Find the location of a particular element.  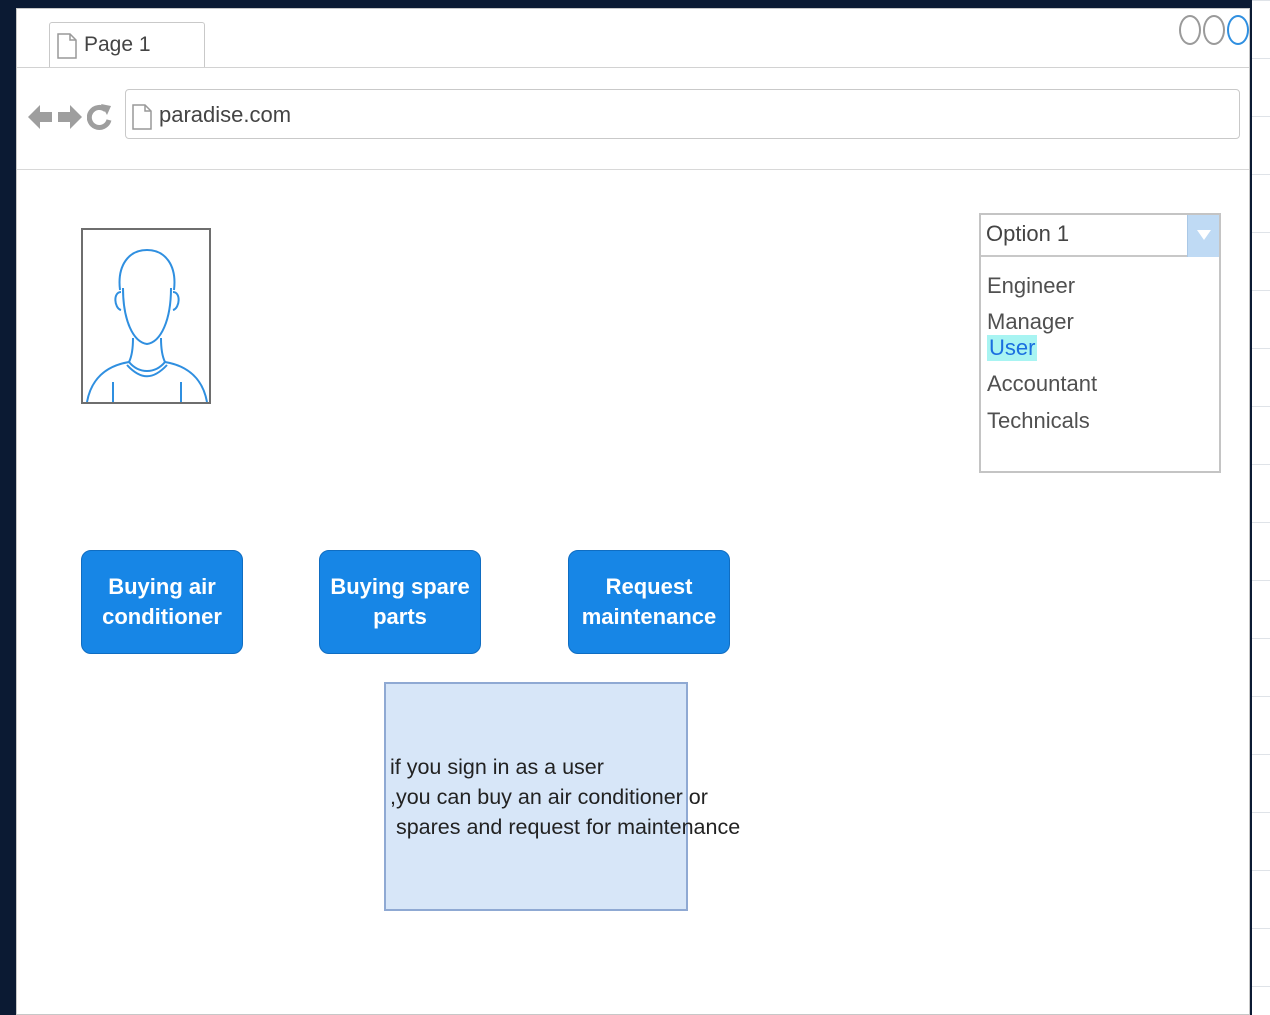

grid-strip is located at coordinates (1261, 507).